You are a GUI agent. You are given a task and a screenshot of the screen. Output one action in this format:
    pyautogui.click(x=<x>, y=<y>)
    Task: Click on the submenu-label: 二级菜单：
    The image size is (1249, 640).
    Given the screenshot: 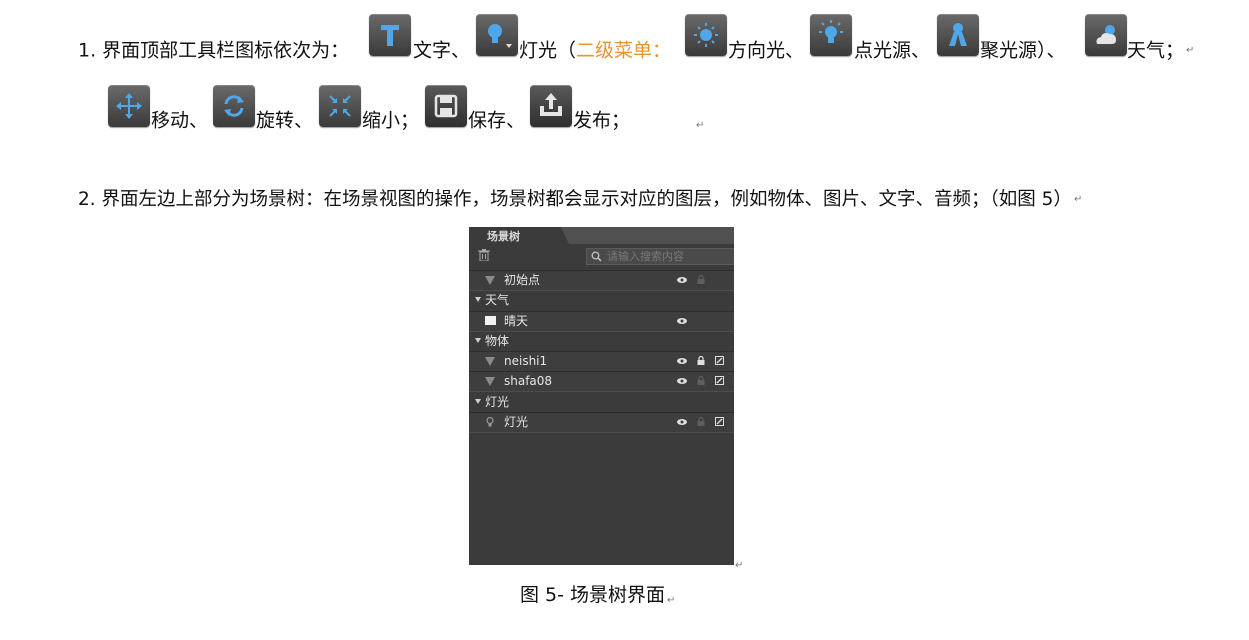 What is the action you would take?
    pyautogui.click(x=624, y=50)
    